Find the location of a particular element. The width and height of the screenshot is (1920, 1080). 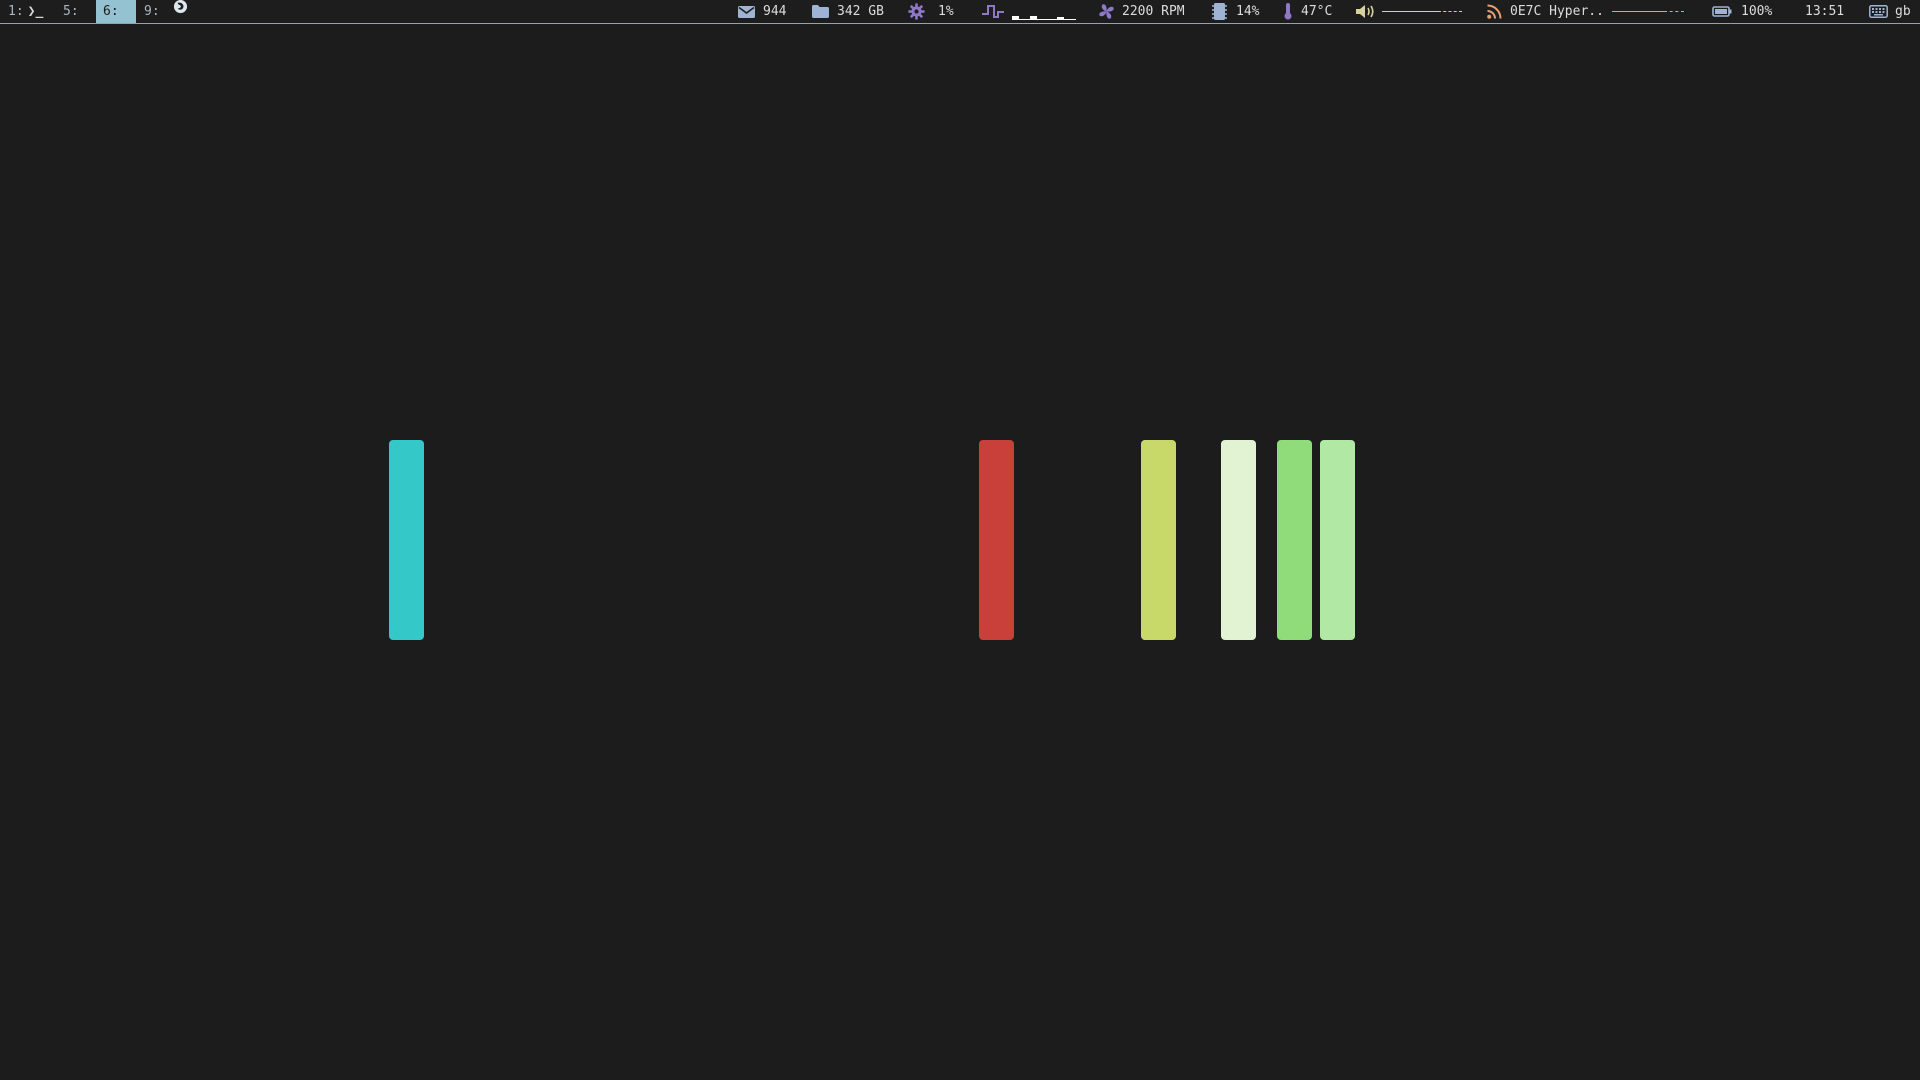

terminal-icon: ❯_ is located at coordinates (35, 11).